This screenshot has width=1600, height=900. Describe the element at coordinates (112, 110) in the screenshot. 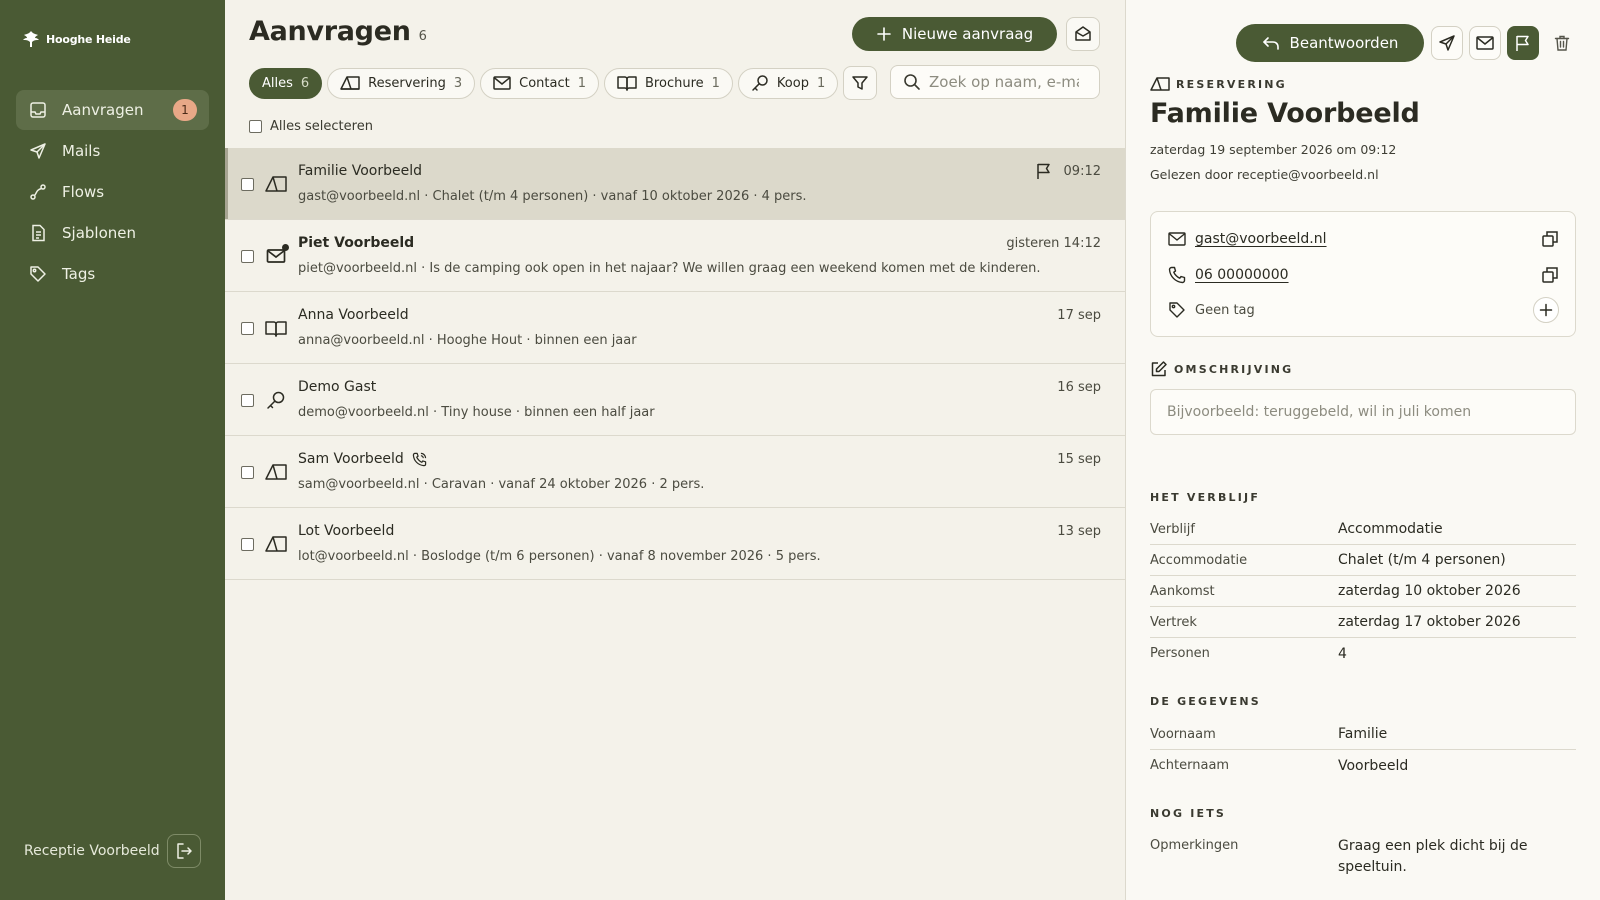

I see `sidebar-item-aanvragen: Aanvragen 1` at that location.